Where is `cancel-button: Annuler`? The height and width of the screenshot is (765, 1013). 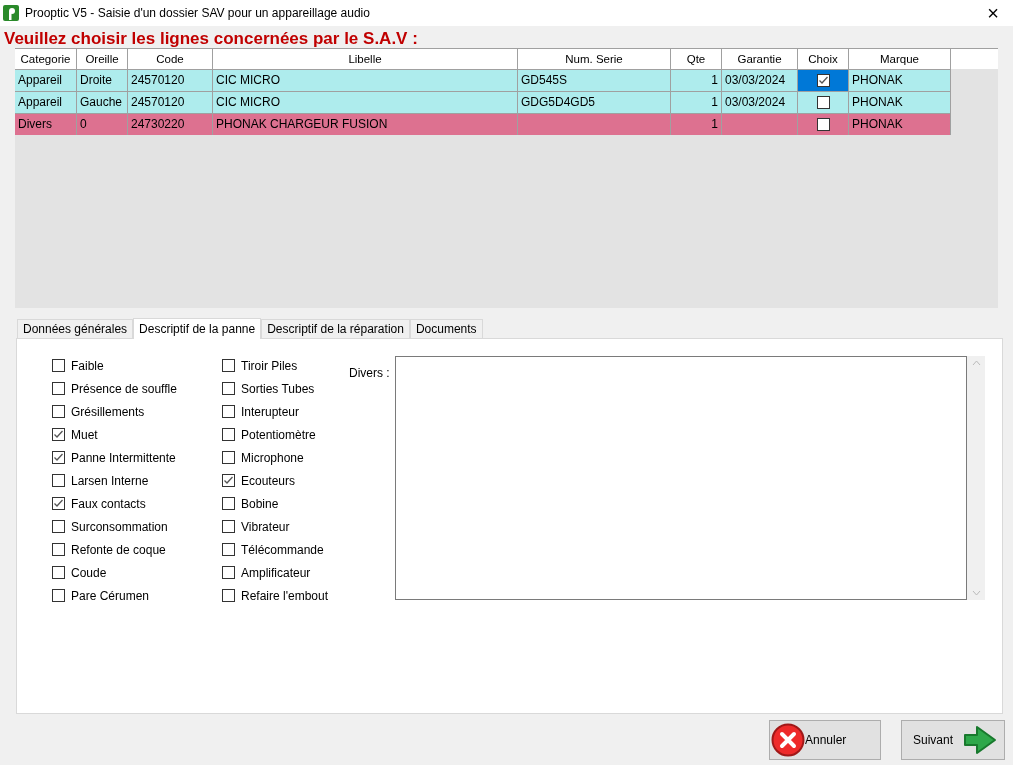
cancel-button: Annuler is located at coordinates (825, 740).